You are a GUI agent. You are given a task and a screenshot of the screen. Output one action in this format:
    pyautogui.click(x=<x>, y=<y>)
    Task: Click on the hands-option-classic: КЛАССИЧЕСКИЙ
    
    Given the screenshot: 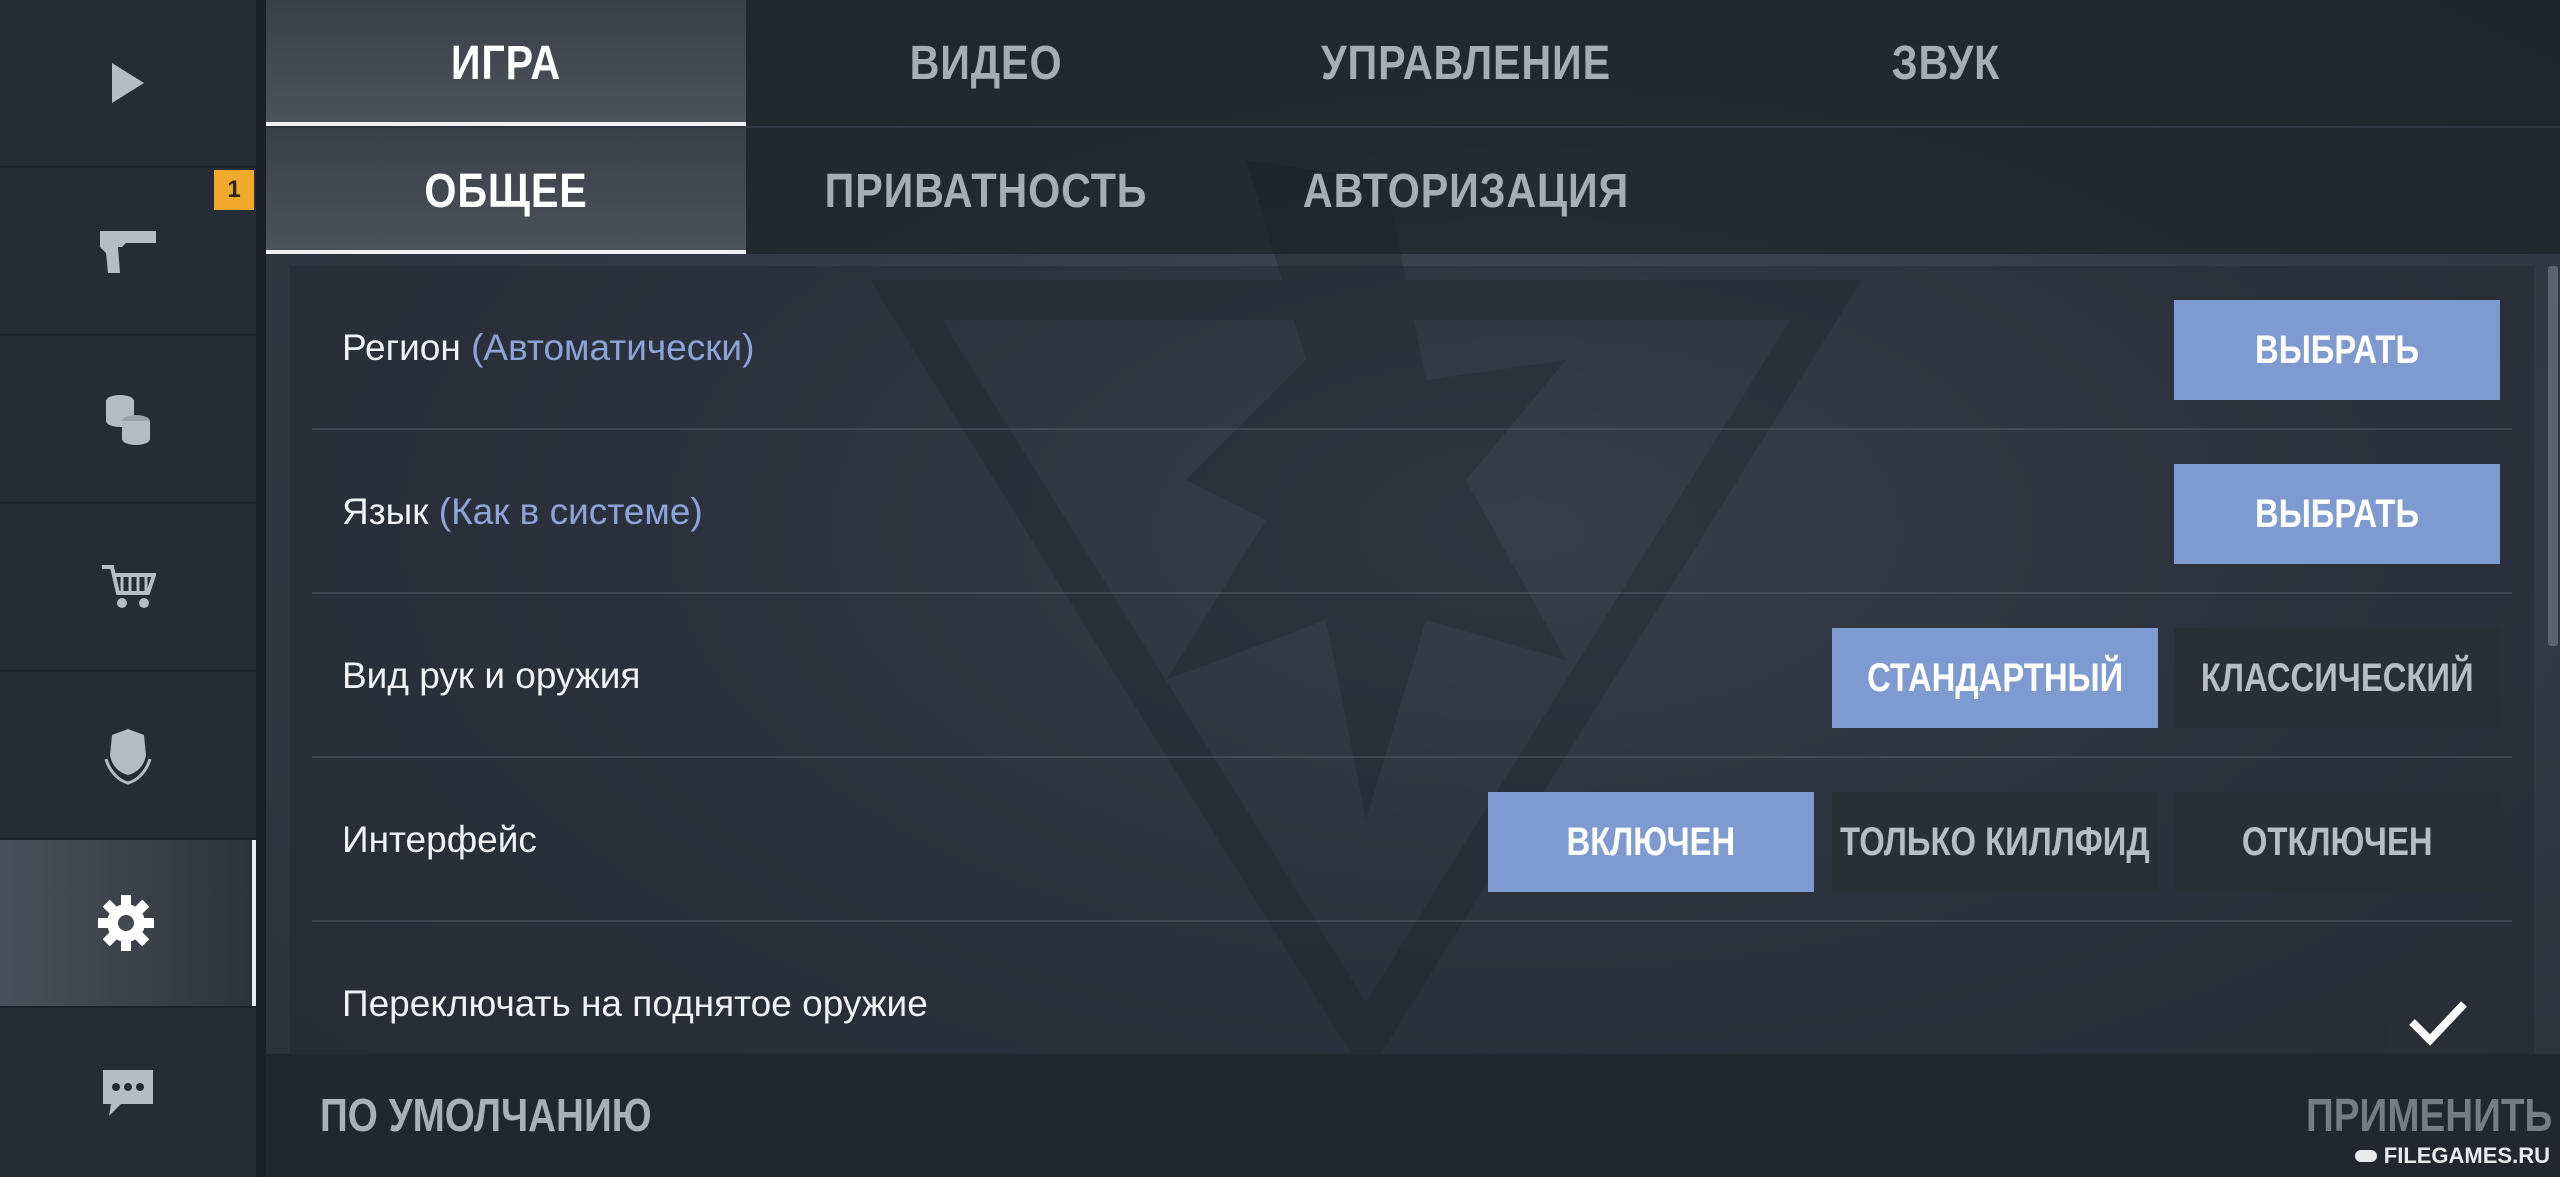 What is the action you would take?
    pyautogui.click(x=2337, y=678)
    